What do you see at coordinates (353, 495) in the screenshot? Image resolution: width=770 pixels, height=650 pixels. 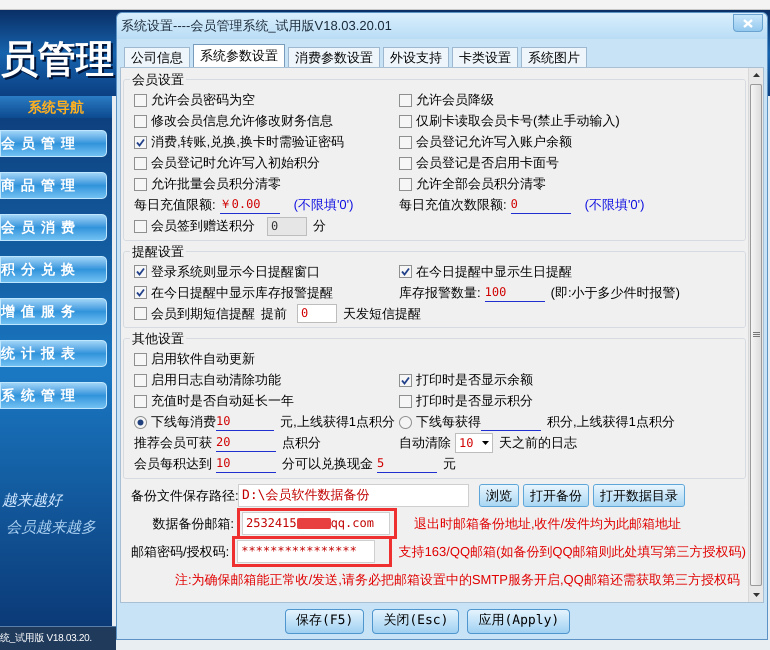 I see `path-field: D:\会员软件数据备份` at bounding box center [353, 495].